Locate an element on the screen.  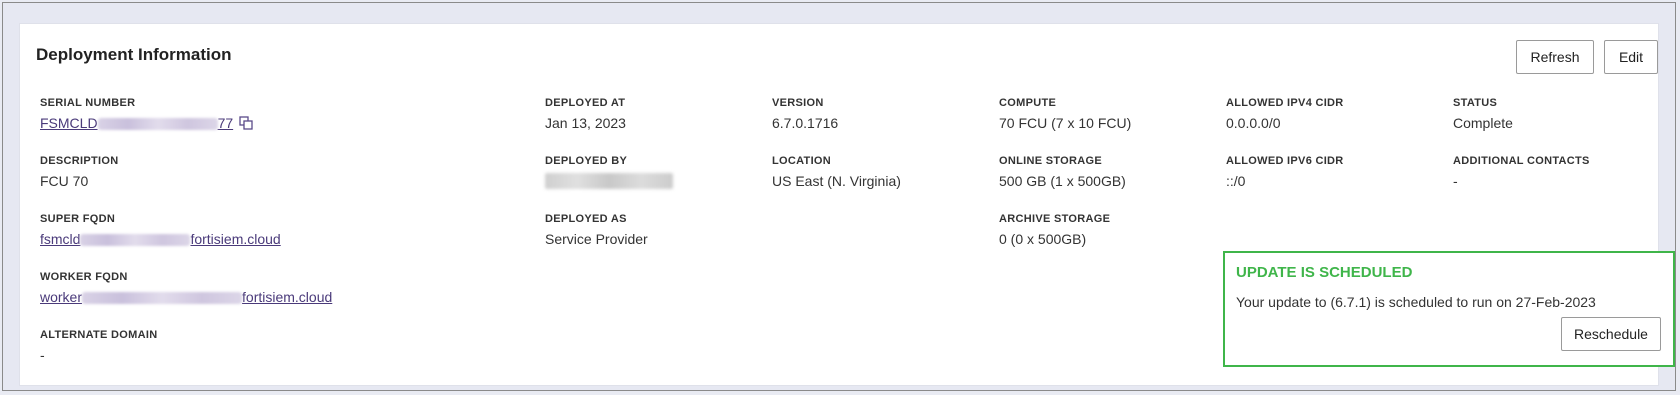
reschedule-button: Reschedule is located at coordinates (1611, 334).